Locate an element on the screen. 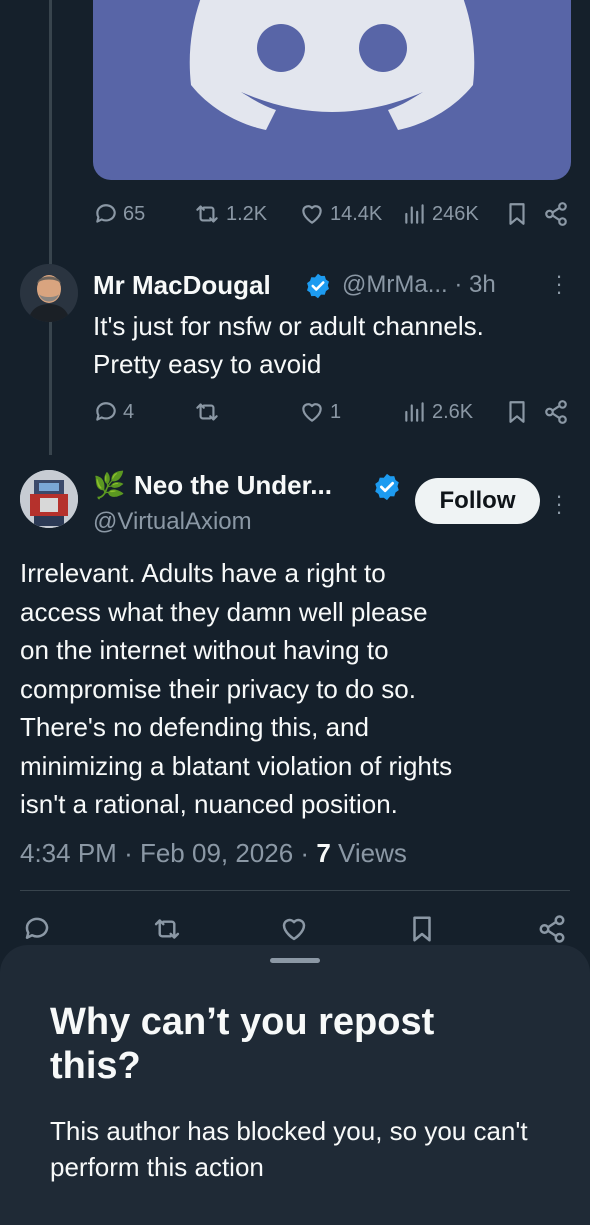 This screenshot has width=590, height=1225. tweet-text-line: compromise their privacy to do so. is located at coordinates (218, 688).